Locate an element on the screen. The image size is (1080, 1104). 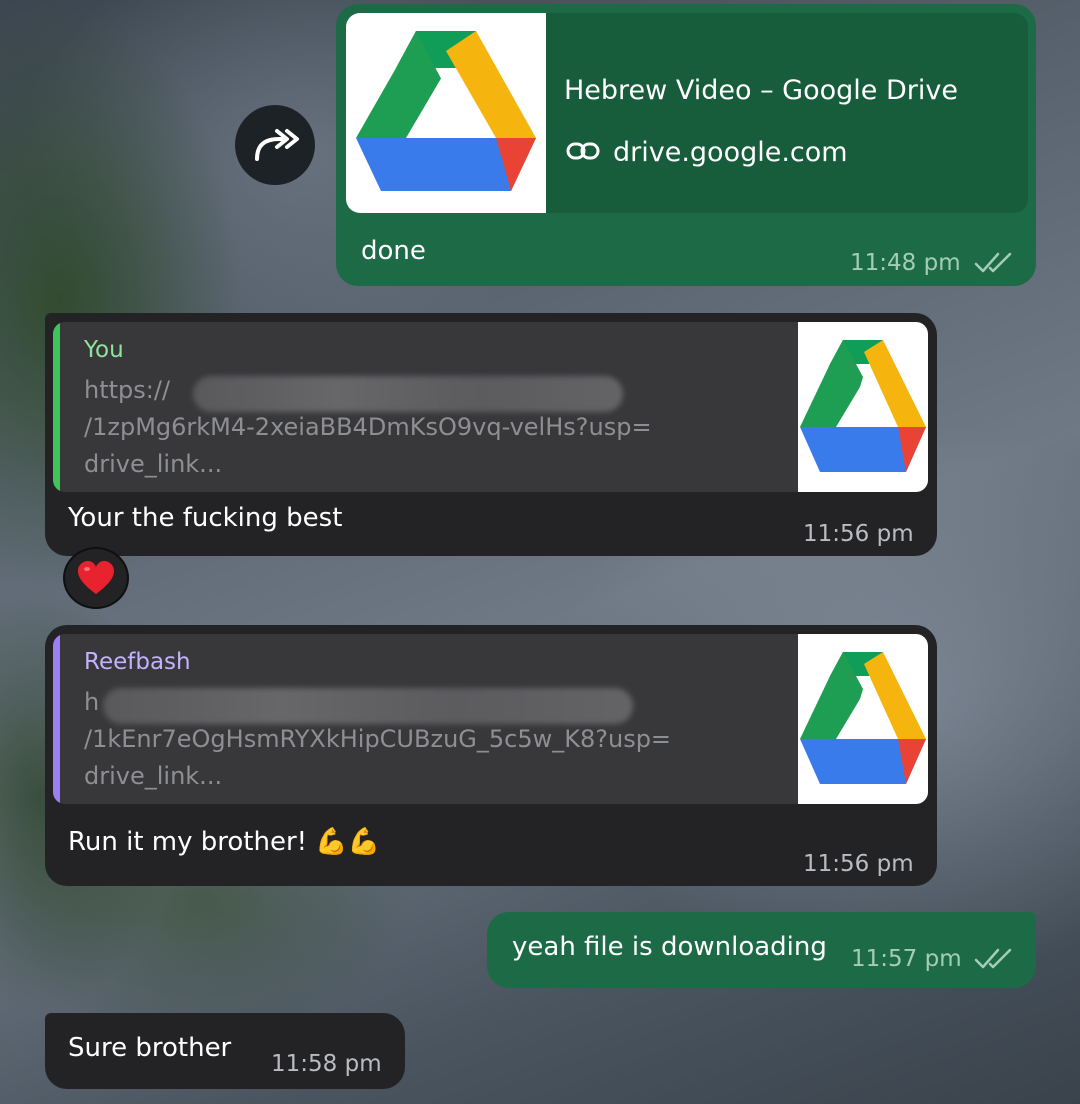
message-text: done is located at coordinates (393, 251).